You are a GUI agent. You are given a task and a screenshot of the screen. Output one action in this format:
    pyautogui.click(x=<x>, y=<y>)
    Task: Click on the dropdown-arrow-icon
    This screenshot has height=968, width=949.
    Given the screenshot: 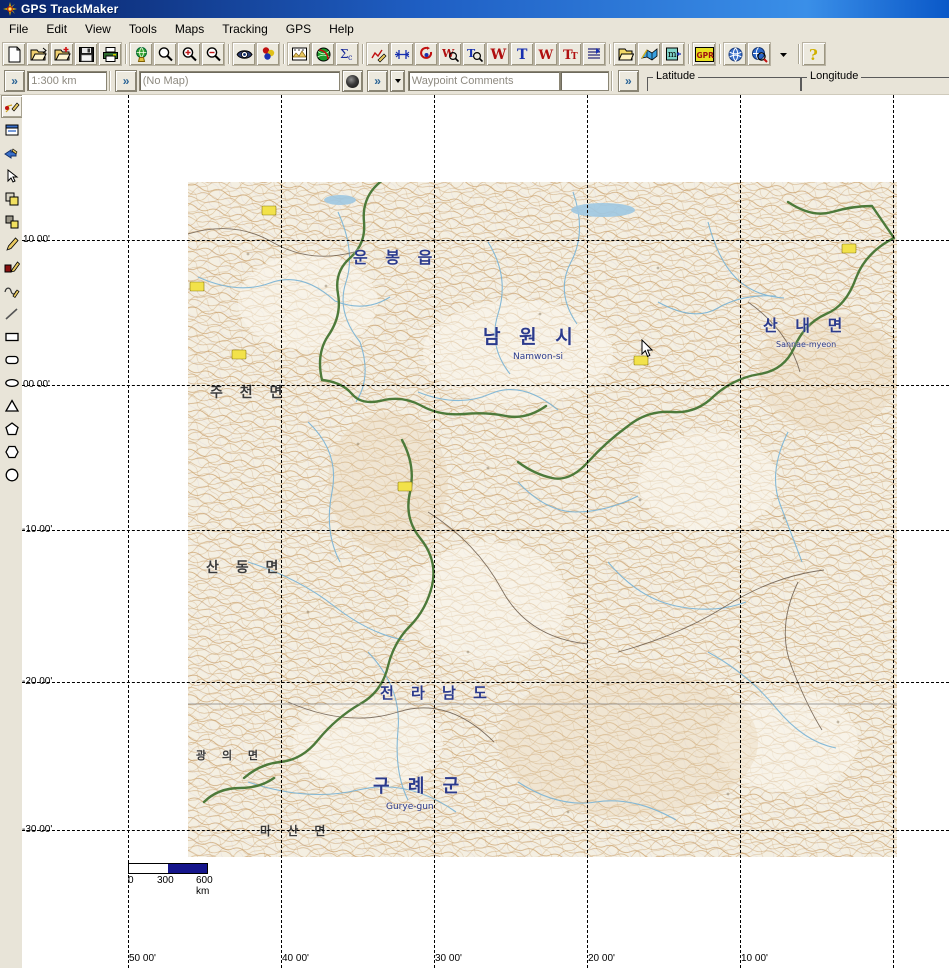 What is the action you would take?
    pyautogui.click(x=783, y=54)
    